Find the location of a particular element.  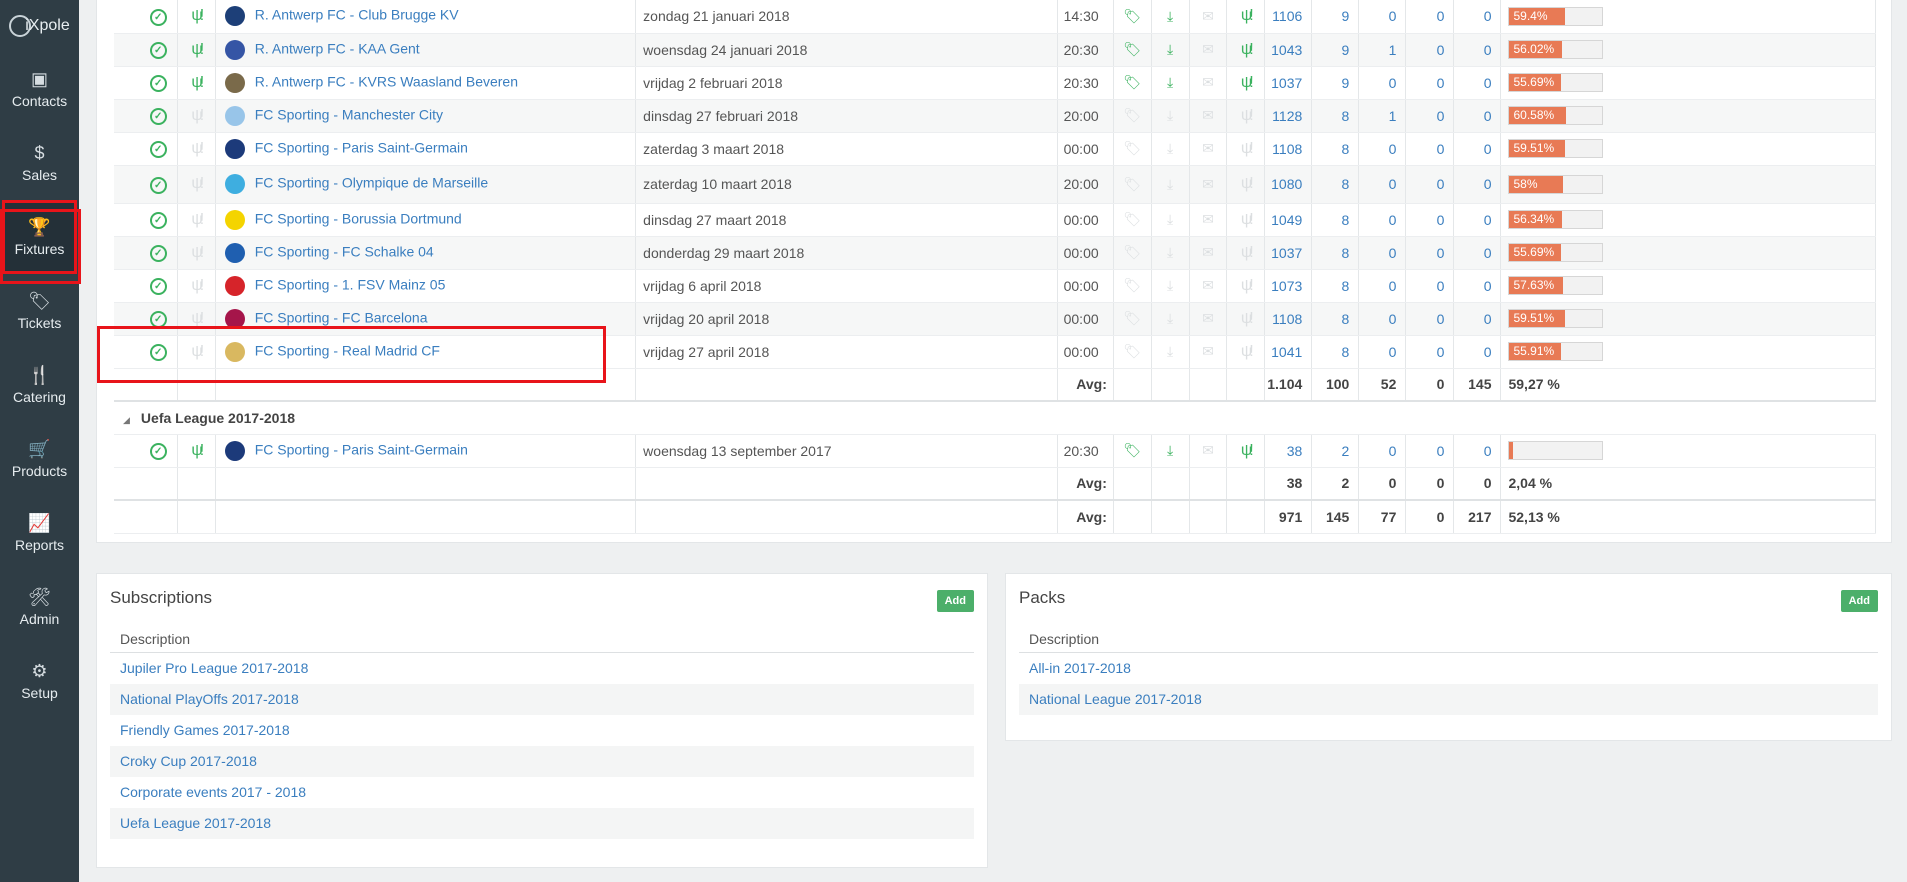

count-2: 2 is located at coordinates (1335, 451).